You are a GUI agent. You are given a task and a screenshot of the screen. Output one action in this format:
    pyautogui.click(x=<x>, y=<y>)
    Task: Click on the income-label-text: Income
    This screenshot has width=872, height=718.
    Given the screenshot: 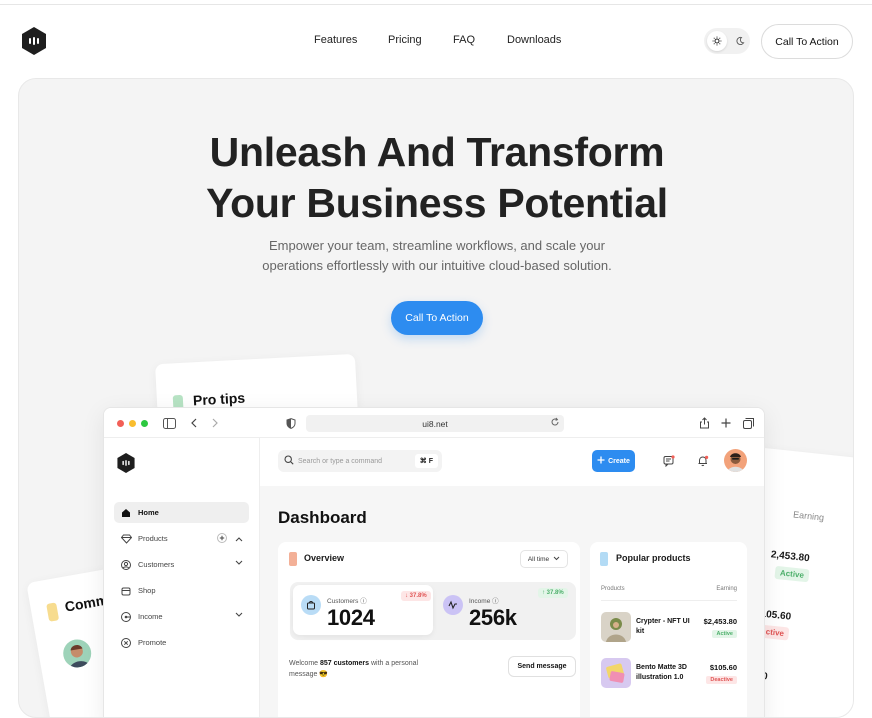 What is the action you would take?
    pyautogui.click(x=480, y=601)
    